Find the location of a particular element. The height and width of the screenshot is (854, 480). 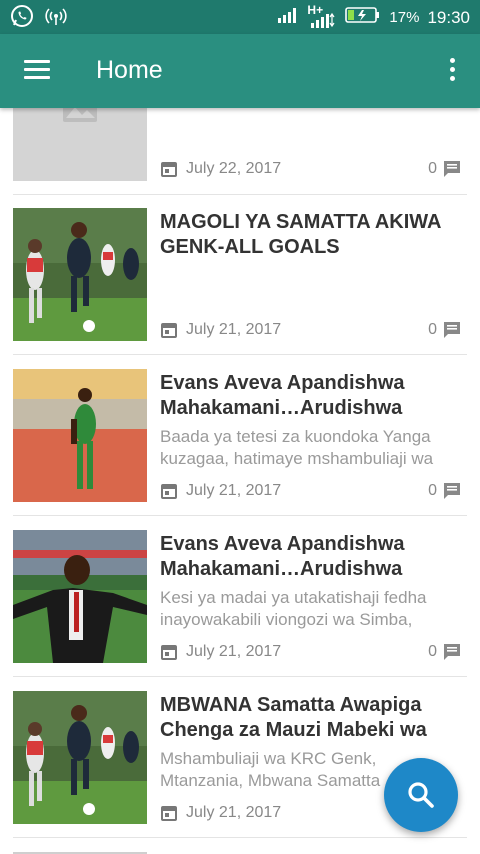

article-meta: July 22, 2017 0 is located at coordinates (310, 171).